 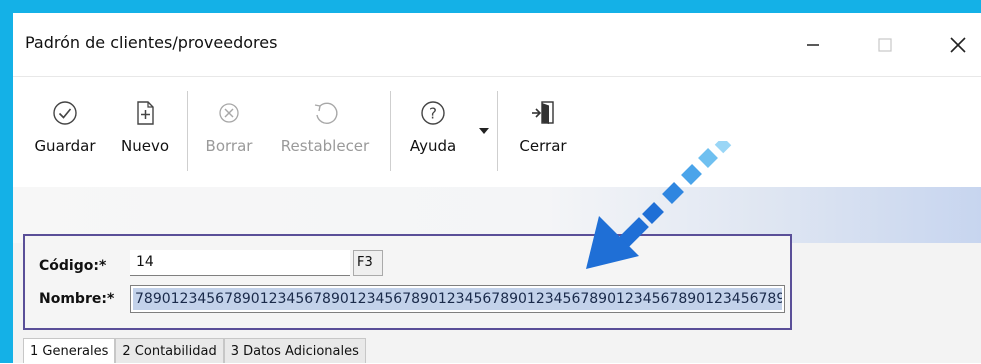 What do you see at coordinates (65, 132) in the screenshot?
I see `guardar-button: Guardar` at bounding box center [65, 132].